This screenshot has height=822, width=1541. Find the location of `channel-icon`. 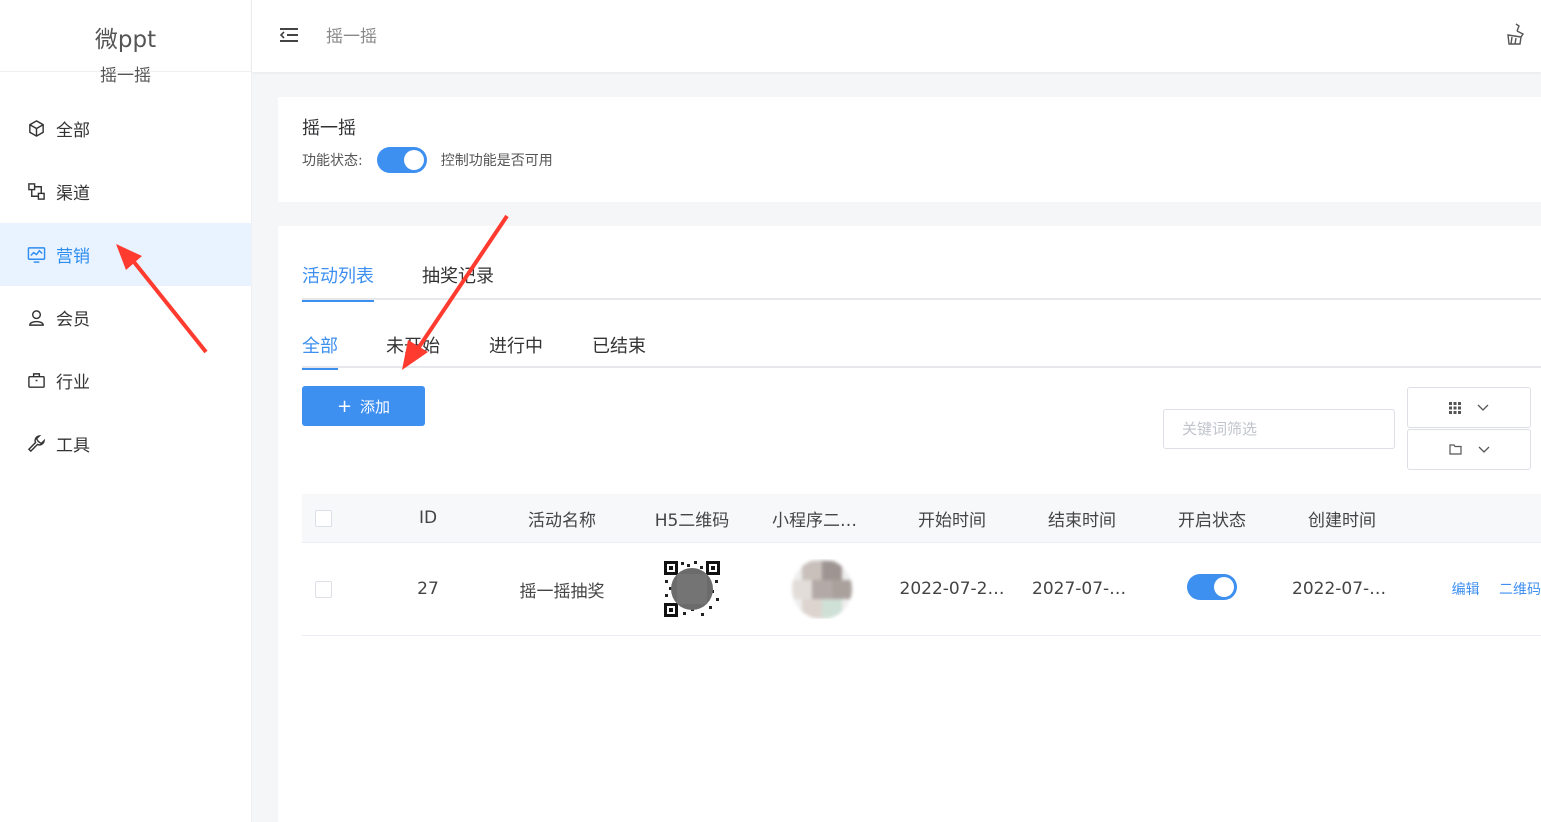

channel-icon is located at coordinates (36, 192).